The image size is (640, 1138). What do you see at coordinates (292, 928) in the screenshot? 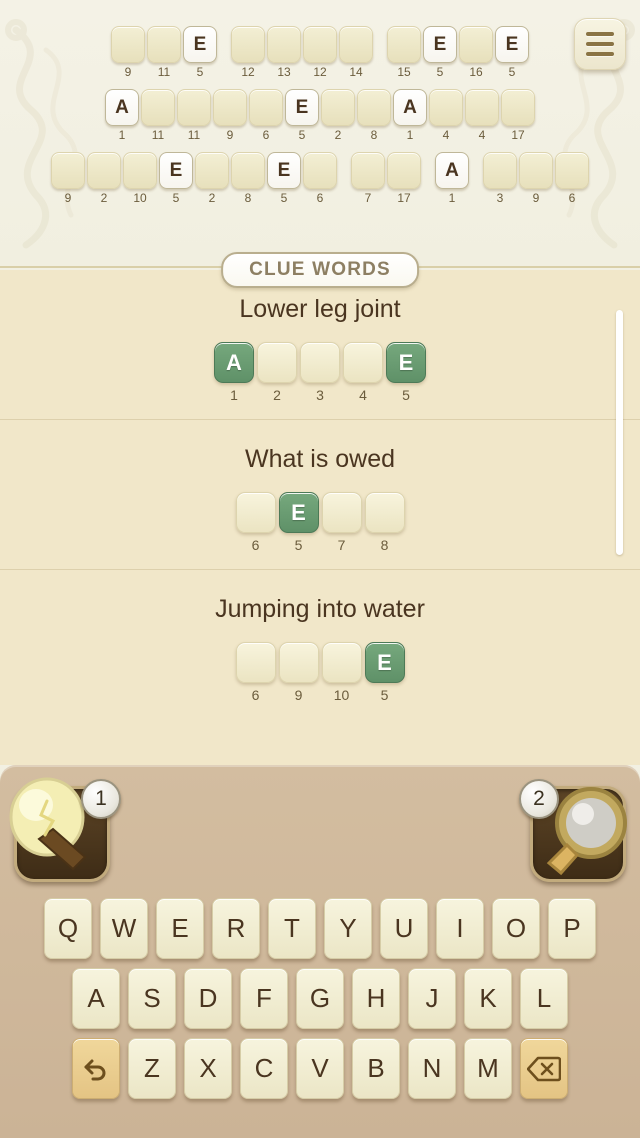
I see `key-t: T` at bounding box center [292, 928].